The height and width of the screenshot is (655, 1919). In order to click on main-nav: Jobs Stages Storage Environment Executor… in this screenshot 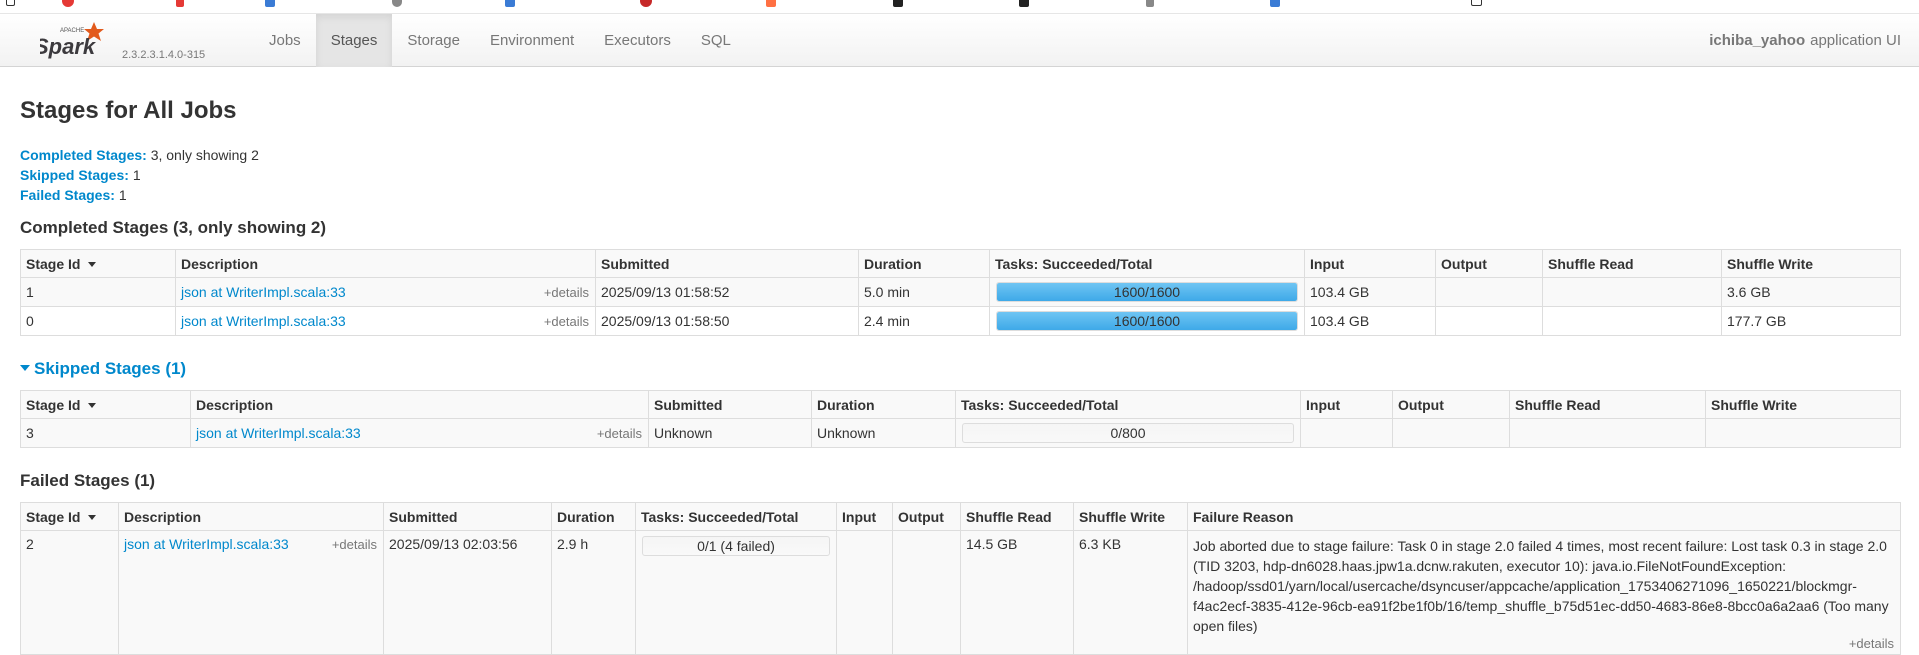, I will do `click(500, 40)`.